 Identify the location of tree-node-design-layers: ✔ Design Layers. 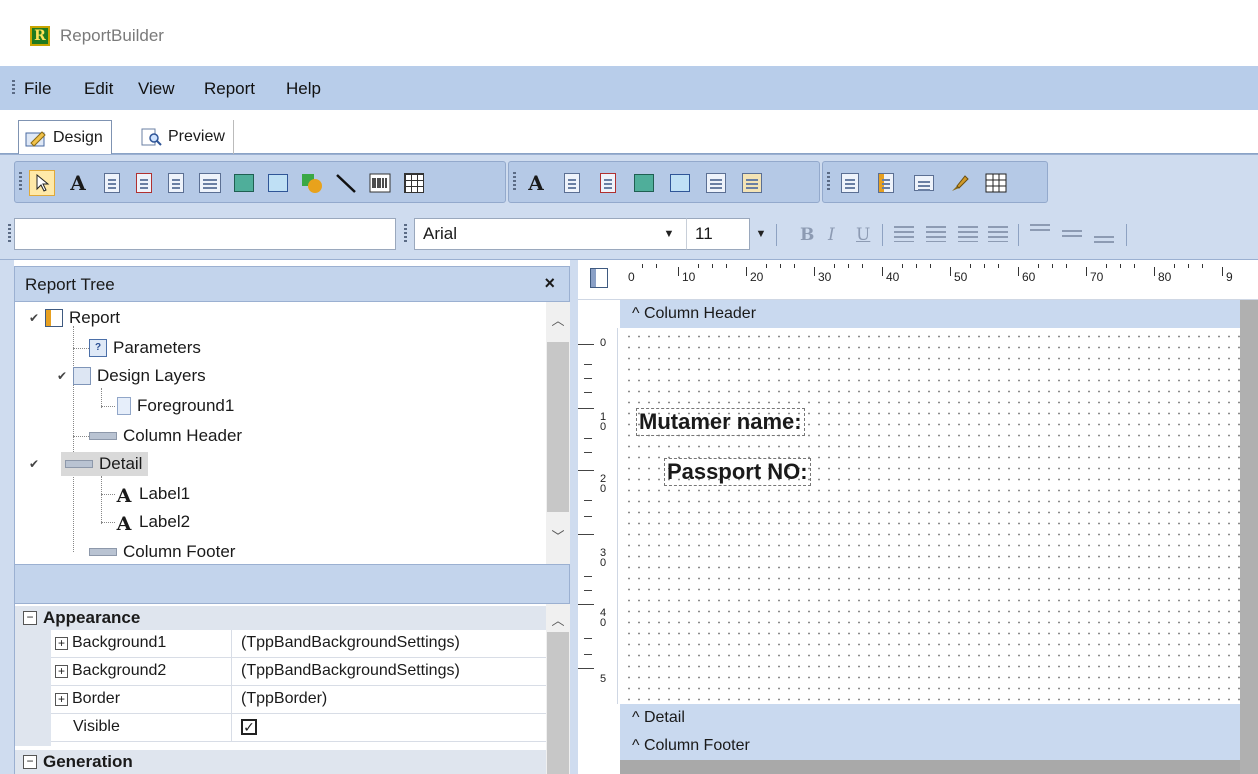
(131, 376).